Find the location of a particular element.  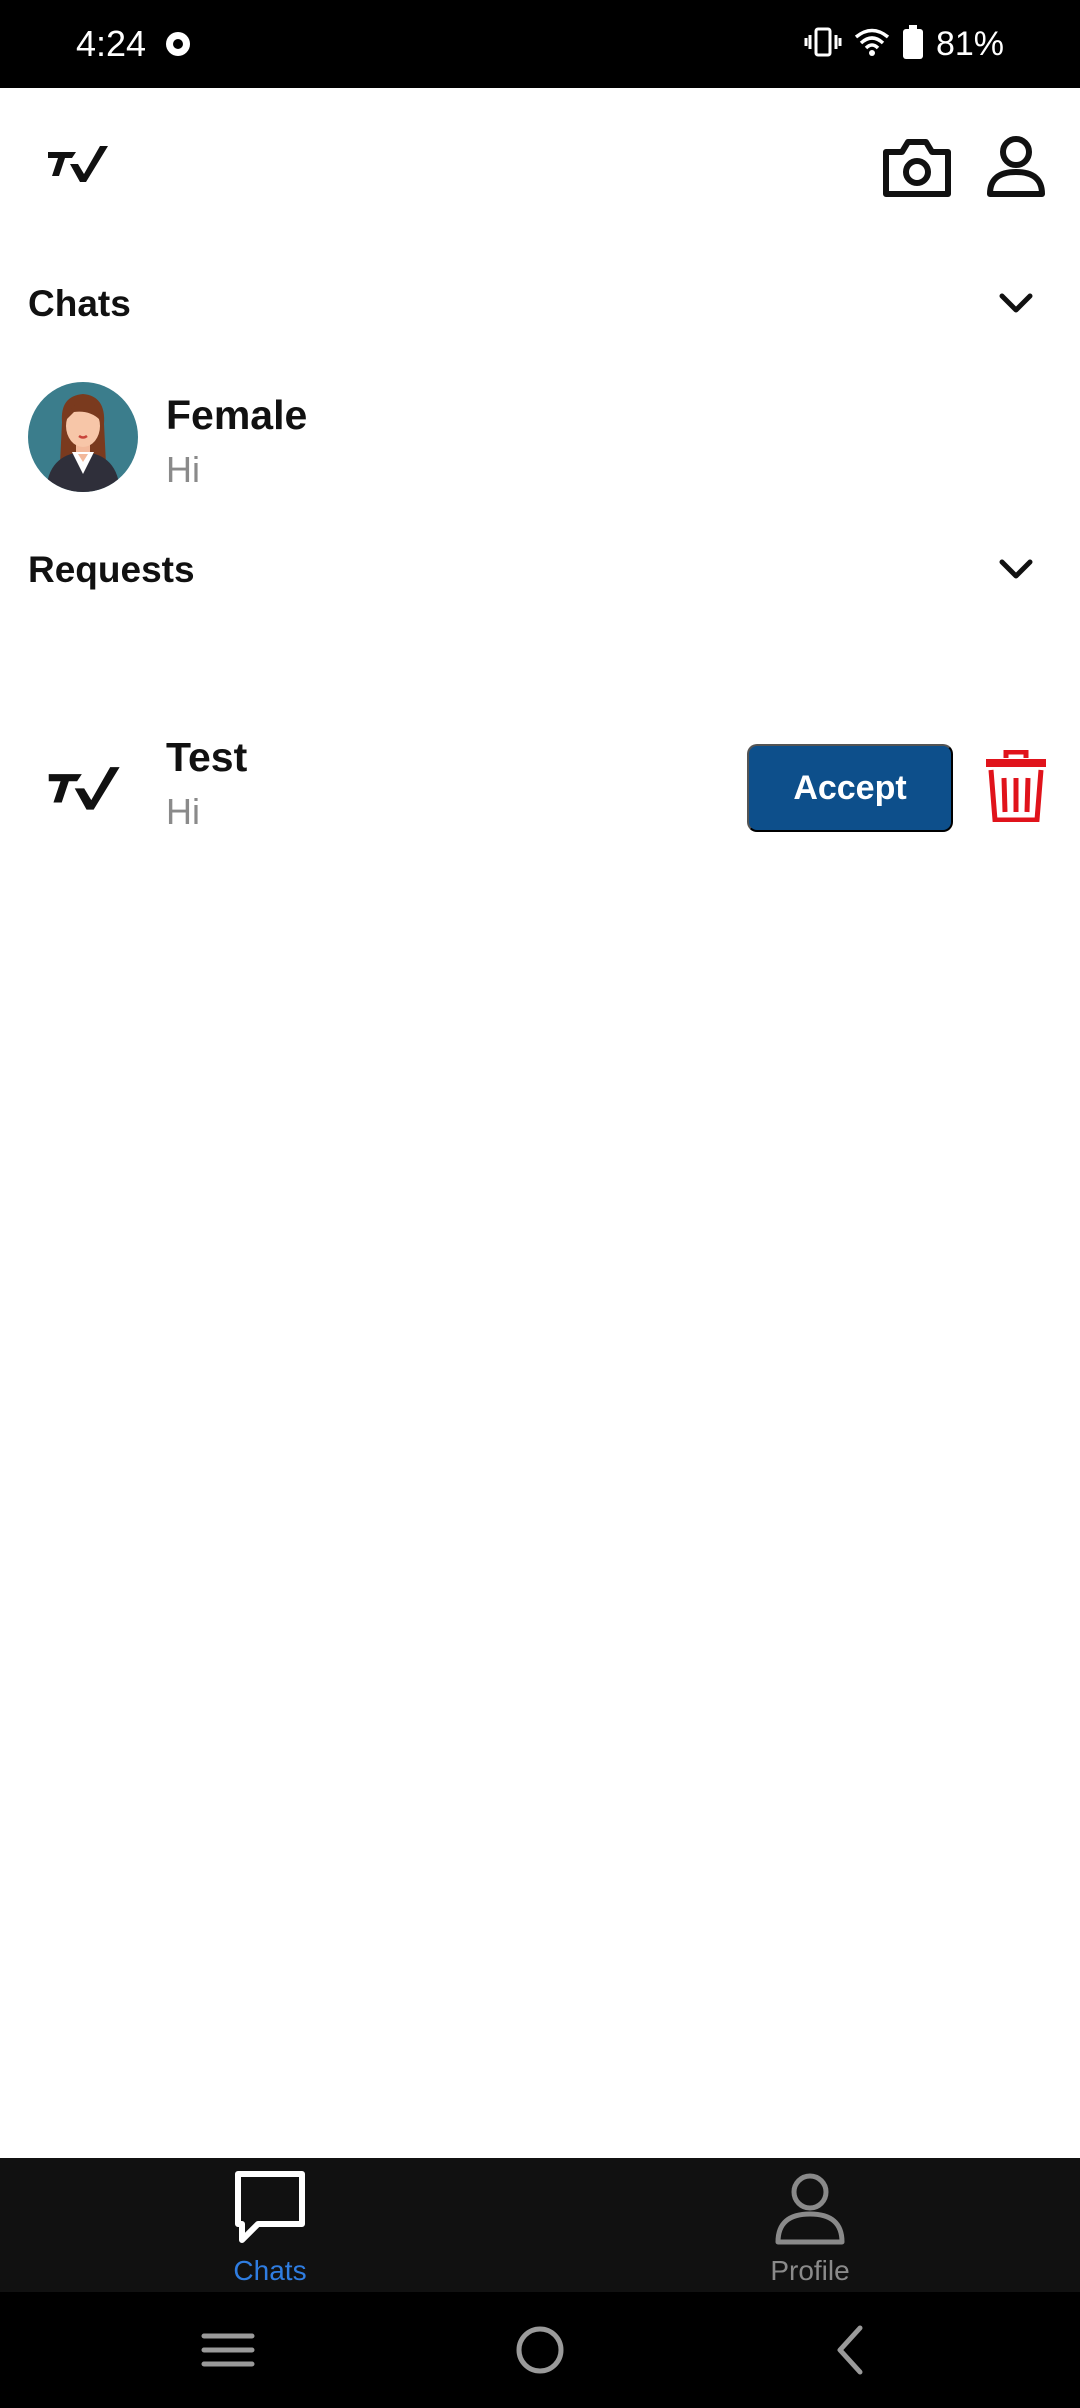

request-row-test: Test Hi Accept is located at coordinates (540, 790).